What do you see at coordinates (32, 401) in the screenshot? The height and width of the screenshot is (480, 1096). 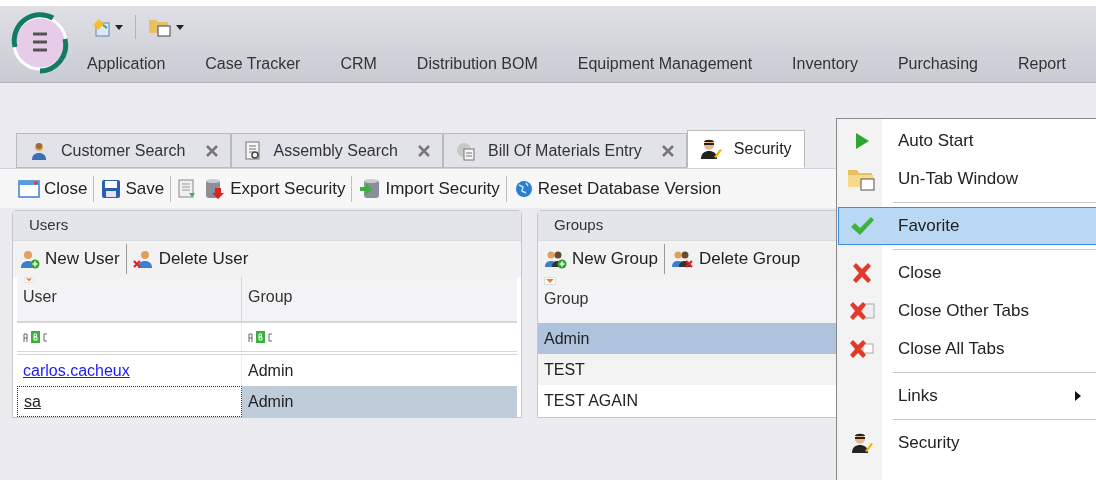 I see `user-link: sa` at bounding box center [32, 401].